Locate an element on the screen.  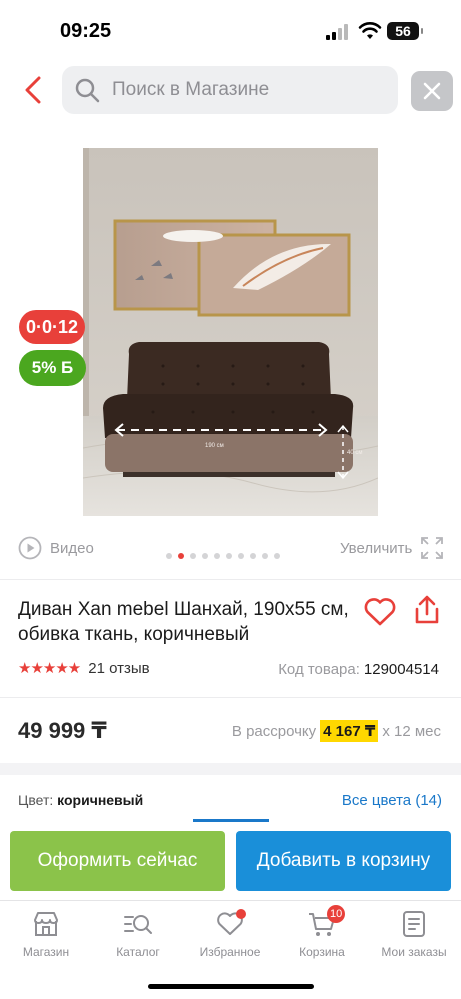
tab-label: Каталог is located at coordinates (138, 952).